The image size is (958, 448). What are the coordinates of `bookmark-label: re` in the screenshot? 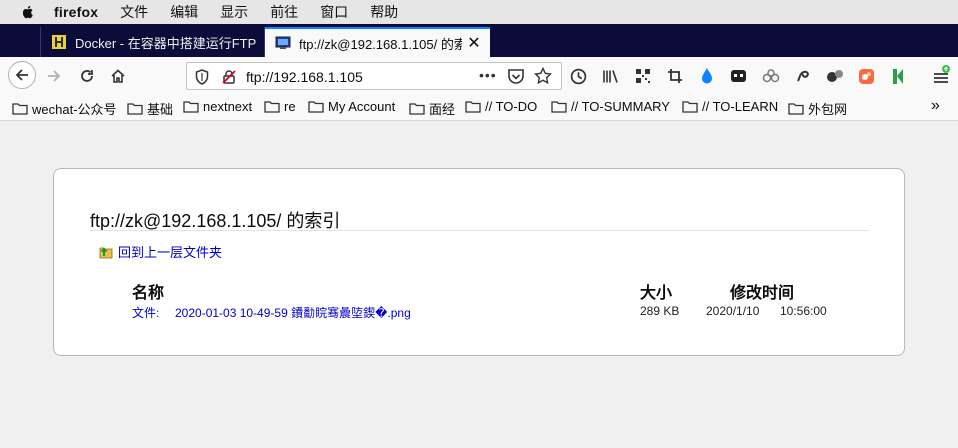 It's located at (290, 106).